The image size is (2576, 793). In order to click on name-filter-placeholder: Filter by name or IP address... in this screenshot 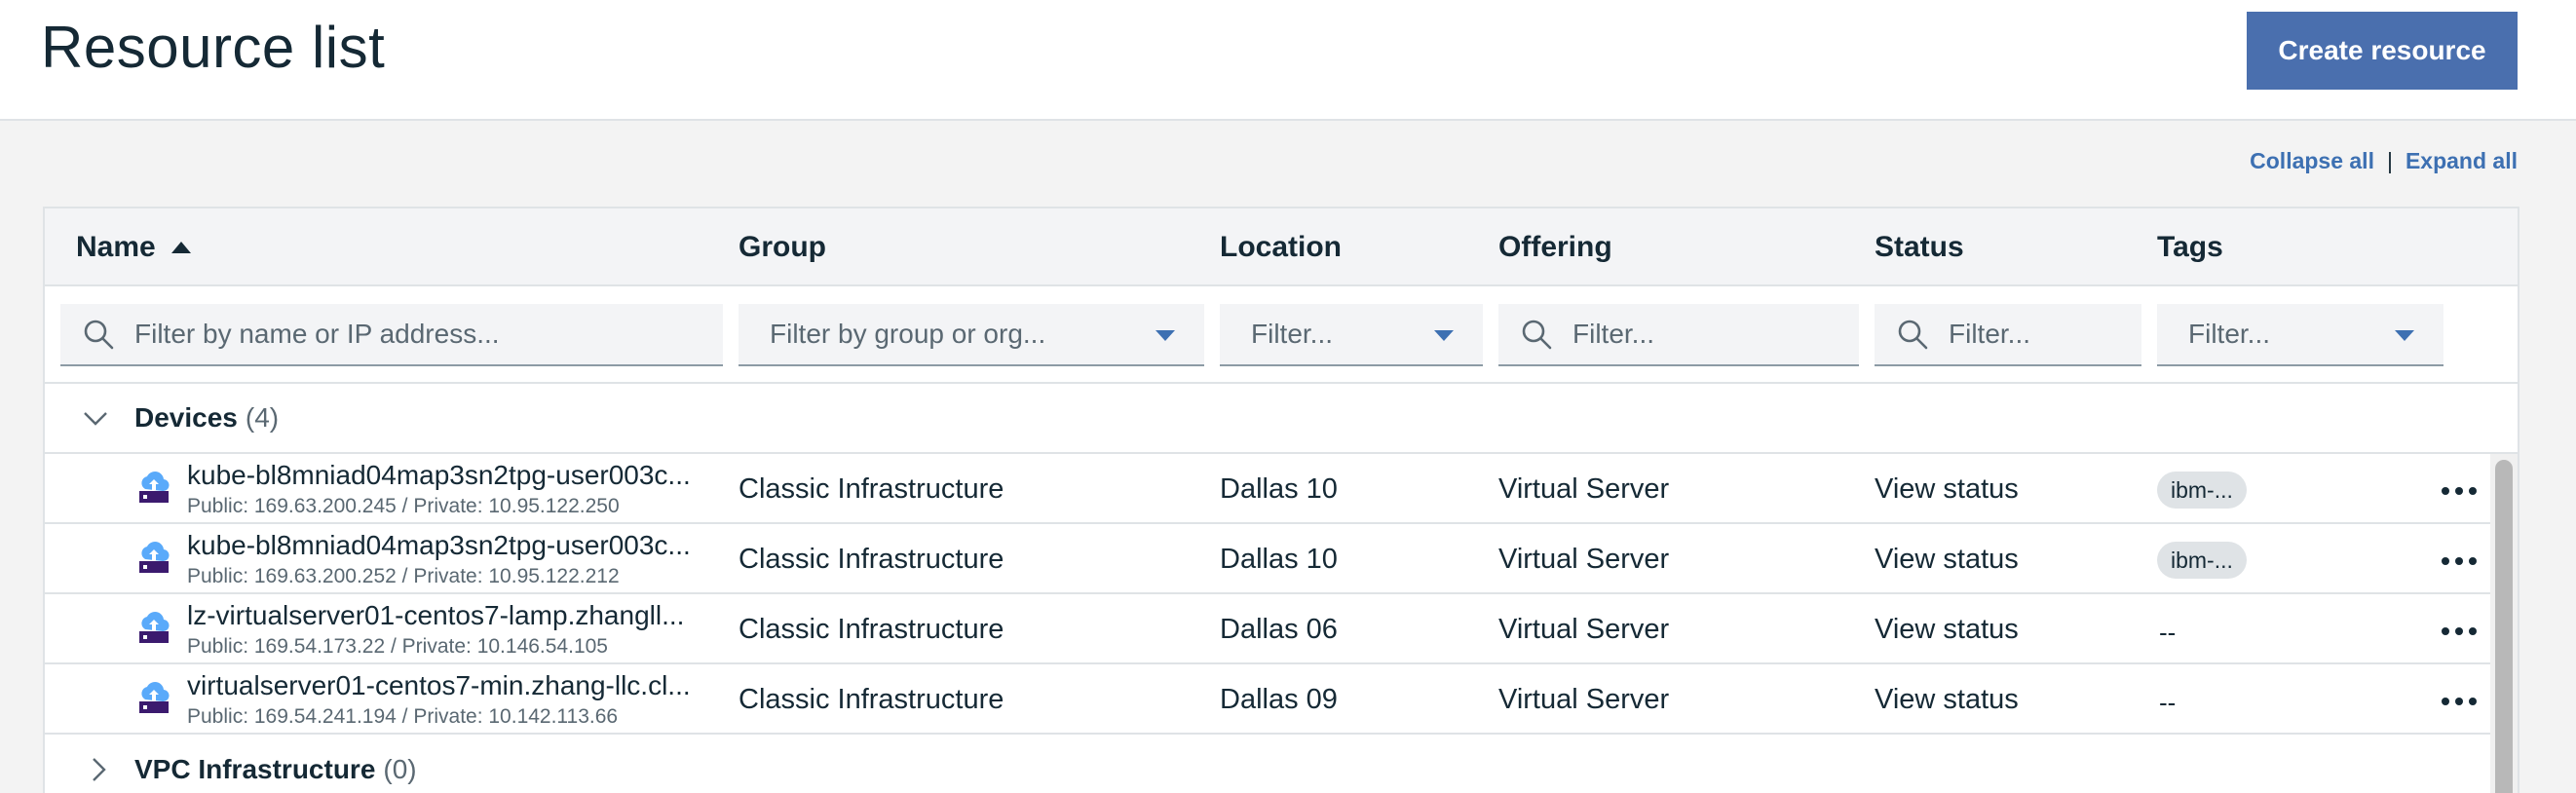, I will do `click(317, 334)`.